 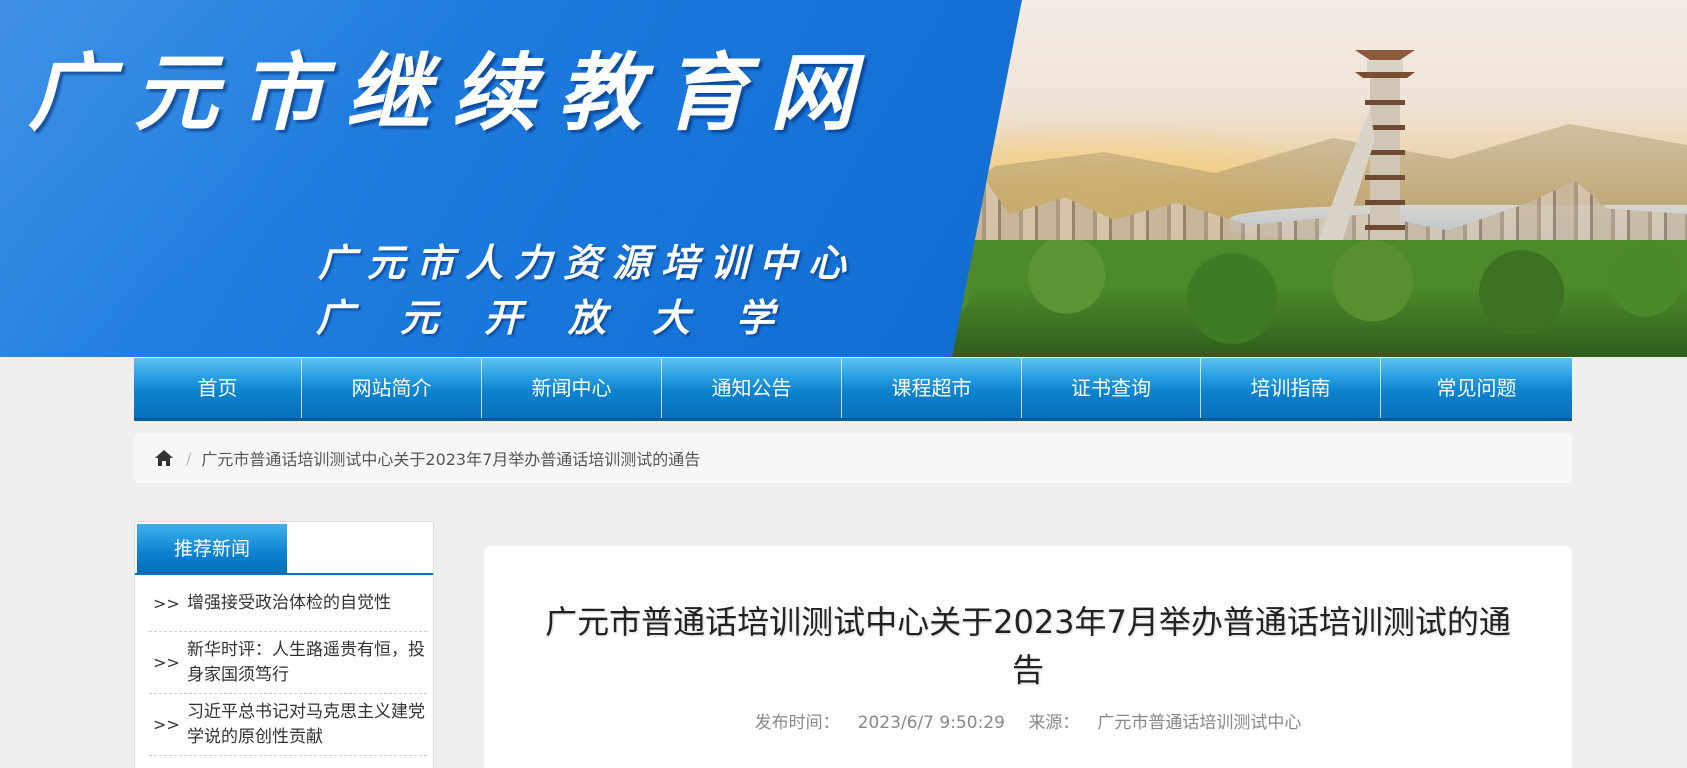 I want to click on site-subtitle-open-university: 广元开放大学, so click(x=568, y=317).